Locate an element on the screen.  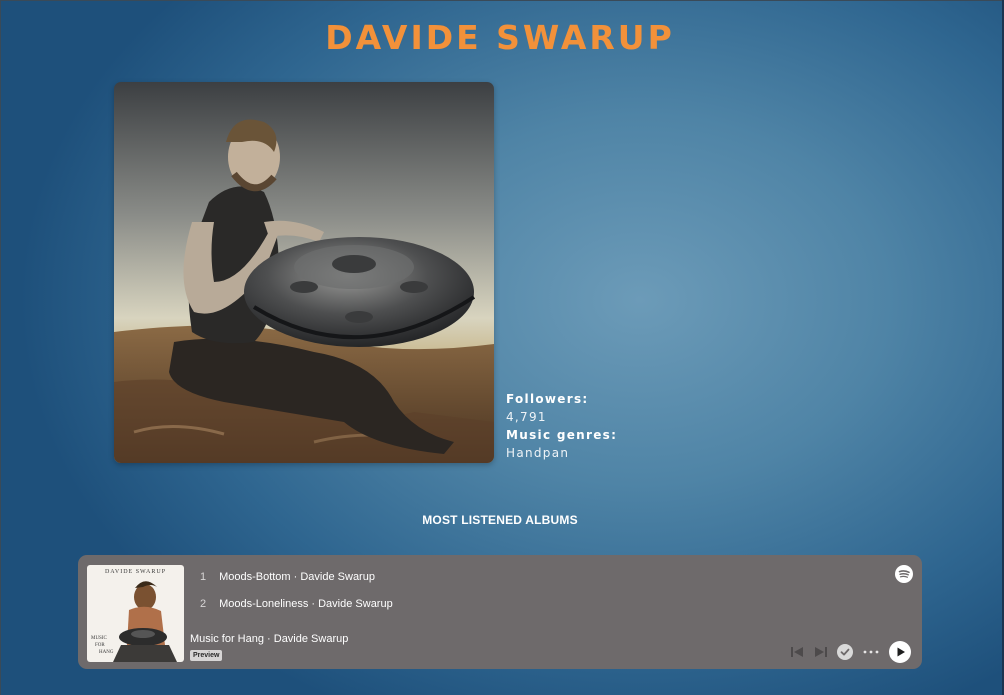
window-left-edge is located at coordinates (0, 347).